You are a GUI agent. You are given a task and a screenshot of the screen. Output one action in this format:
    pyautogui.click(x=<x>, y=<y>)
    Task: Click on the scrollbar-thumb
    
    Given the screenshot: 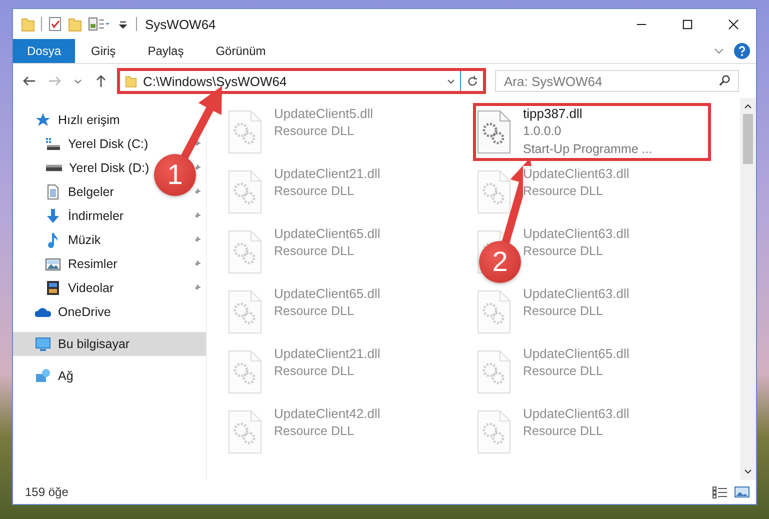 What is the action you would take?
    pyautogui.click(x=748, y=139)
    